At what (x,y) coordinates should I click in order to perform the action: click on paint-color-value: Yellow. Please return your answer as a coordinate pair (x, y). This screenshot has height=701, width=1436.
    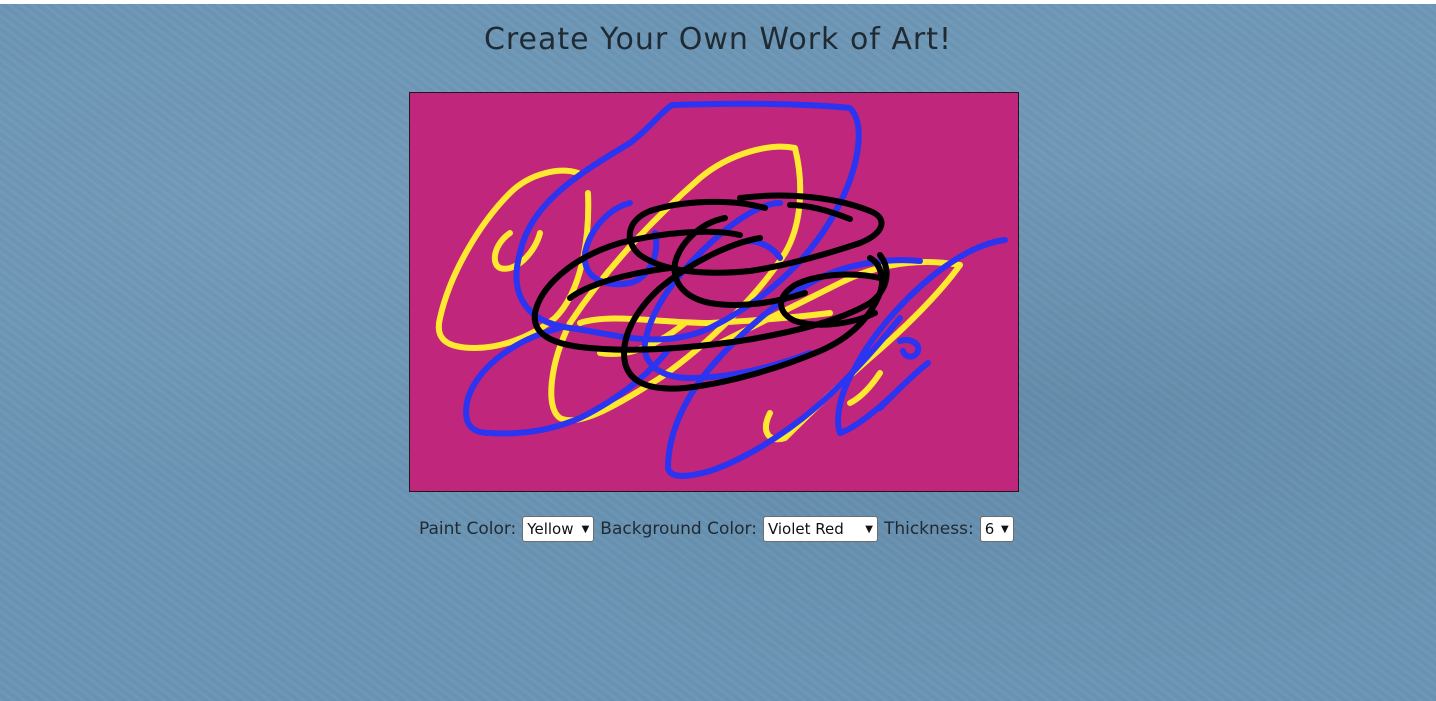
    Looking at the image, I should click on (550, 529).